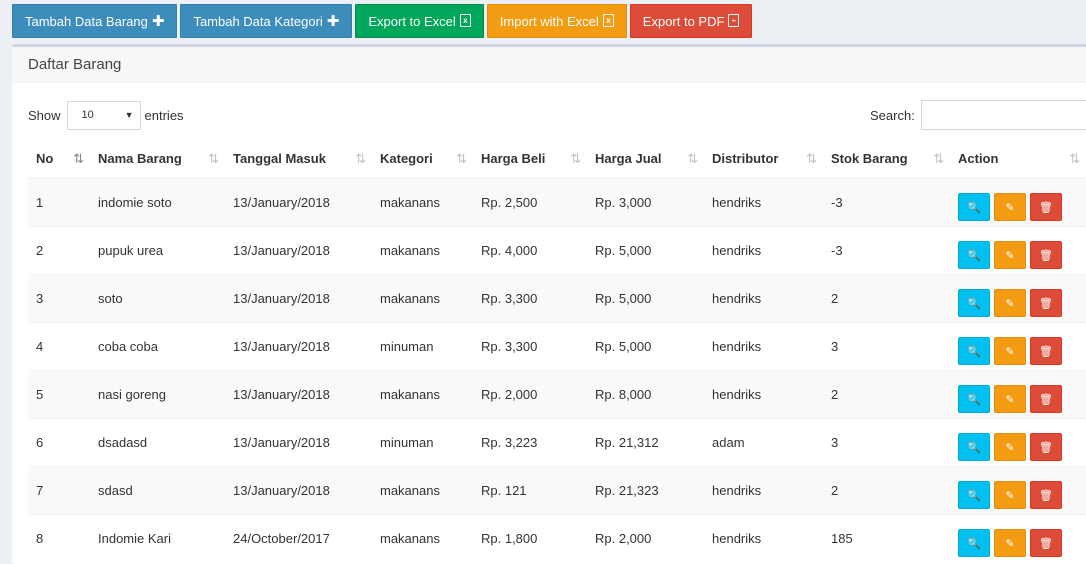  What do you see at coordinates (763, 202) in the screenshot?
I see `cell-distributor: hendriks` at bounding box center [763, 202].